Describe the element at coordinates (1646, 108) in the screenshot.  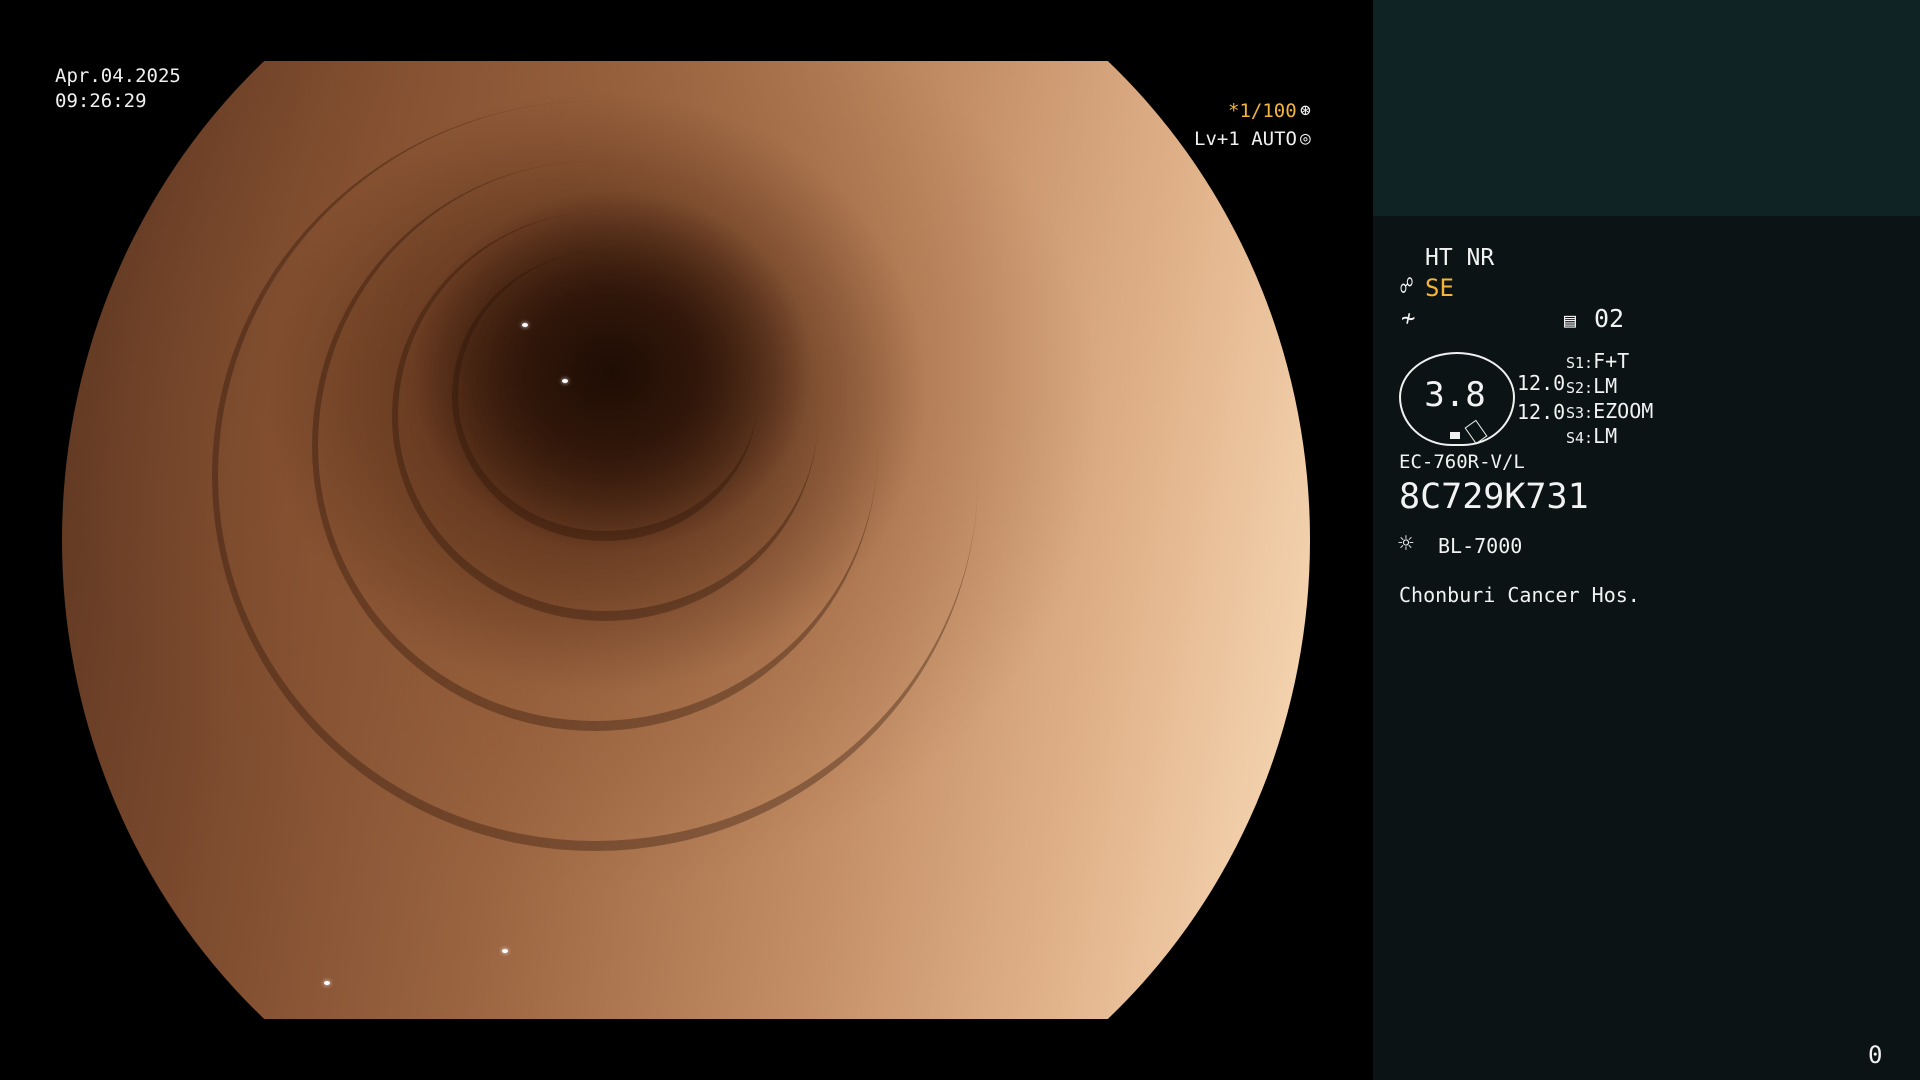
I see `thumbnail-area` at that location.